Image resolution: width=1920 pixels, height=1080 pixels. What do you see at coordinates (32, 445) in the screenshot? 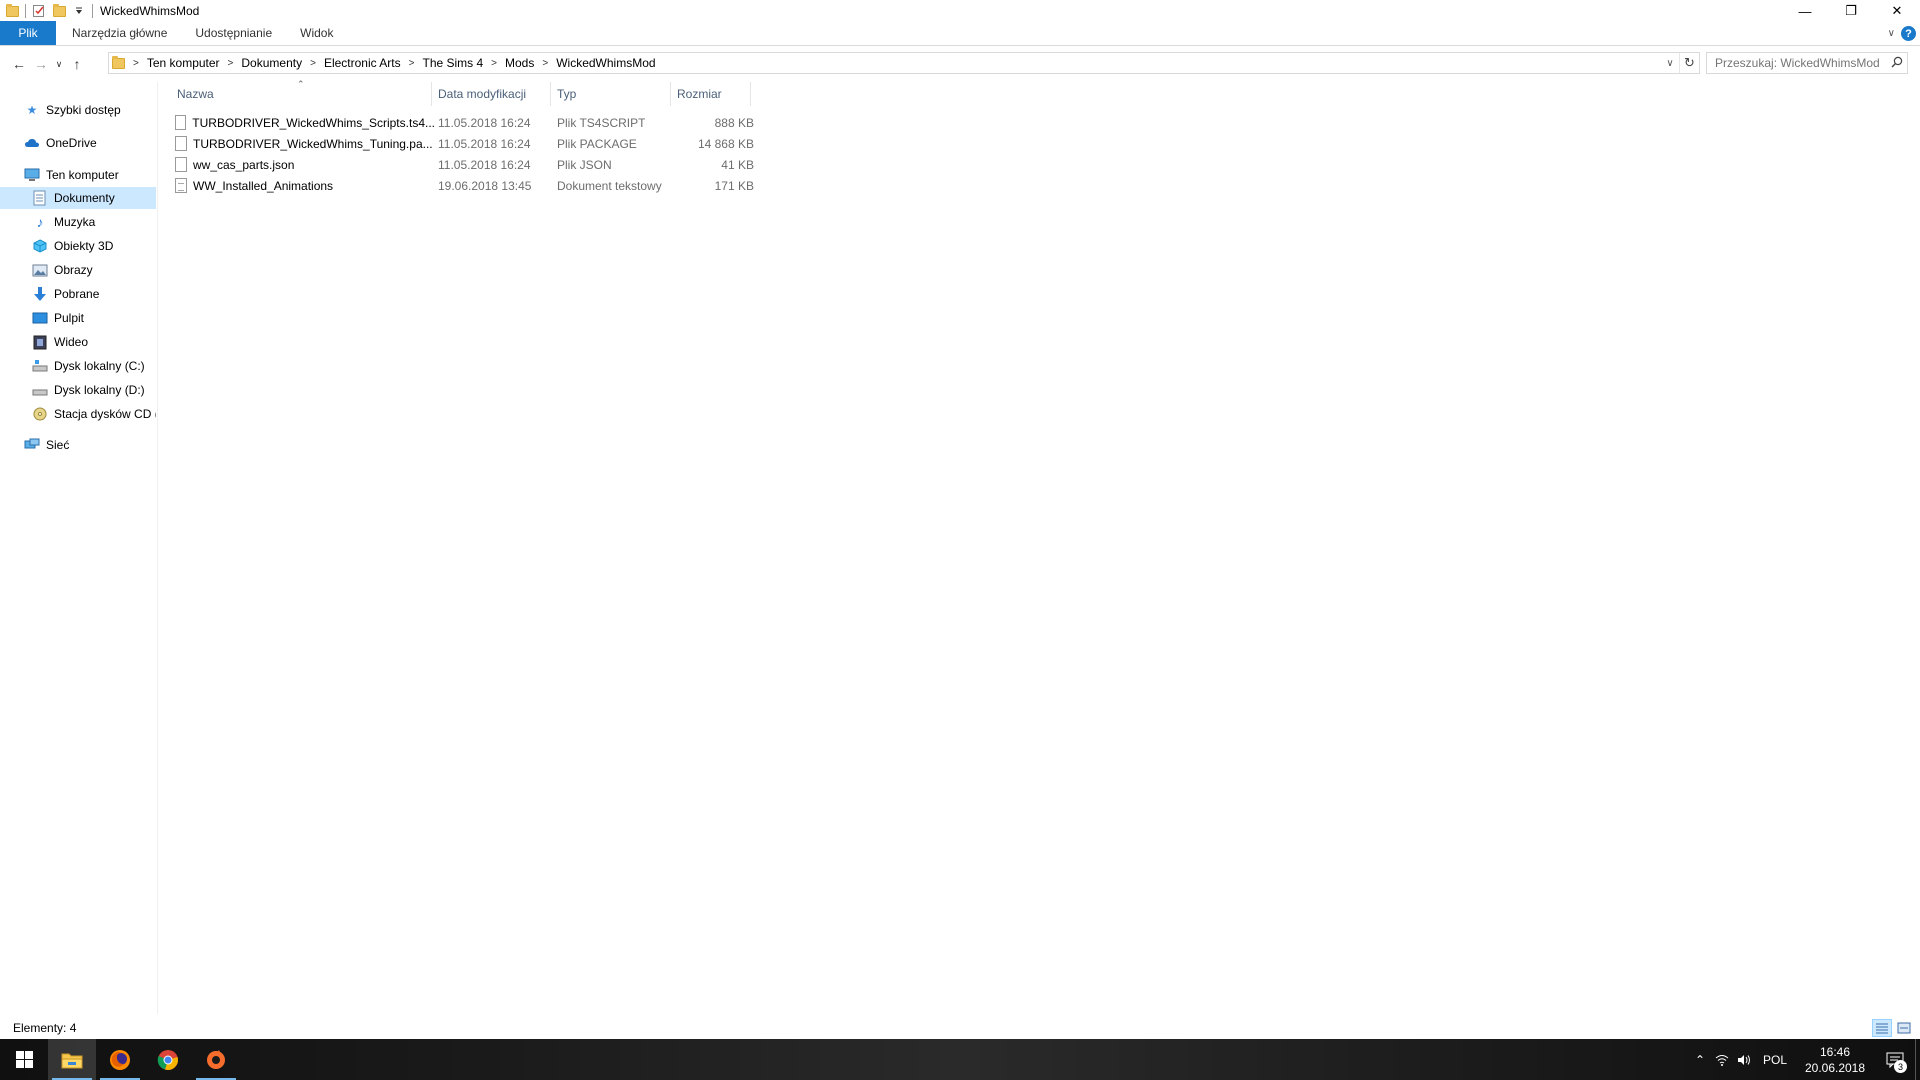
I see `network-icon` at bounding box center [32, 445].